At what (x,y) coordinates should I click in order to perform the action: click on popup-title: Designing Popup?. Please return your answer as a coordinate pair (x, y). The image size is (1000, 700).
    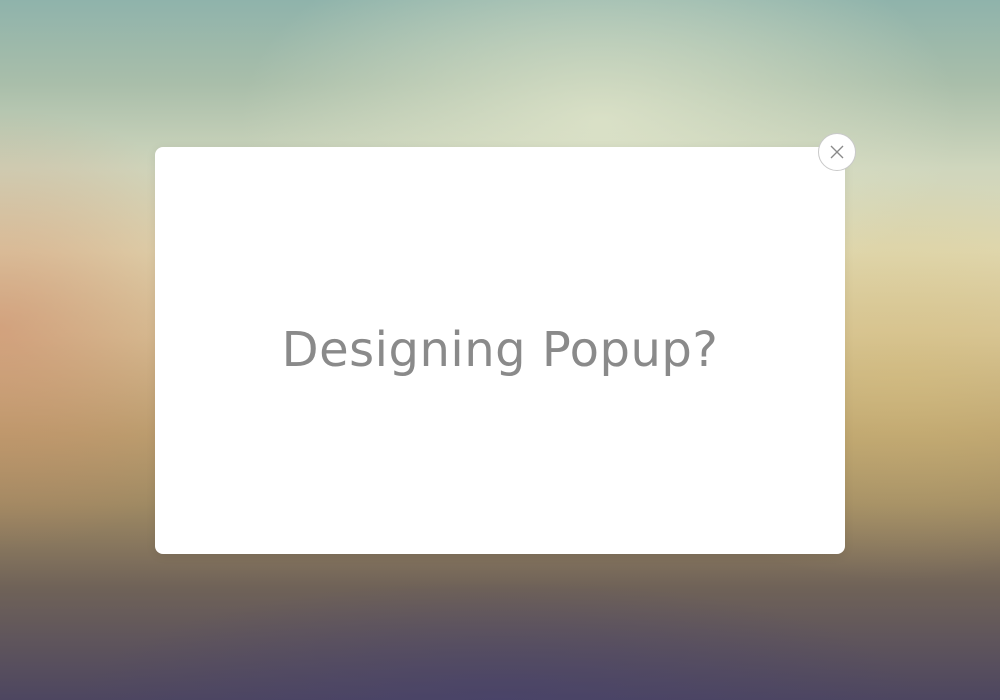
    Looking at the image, I should click on (500, 350).